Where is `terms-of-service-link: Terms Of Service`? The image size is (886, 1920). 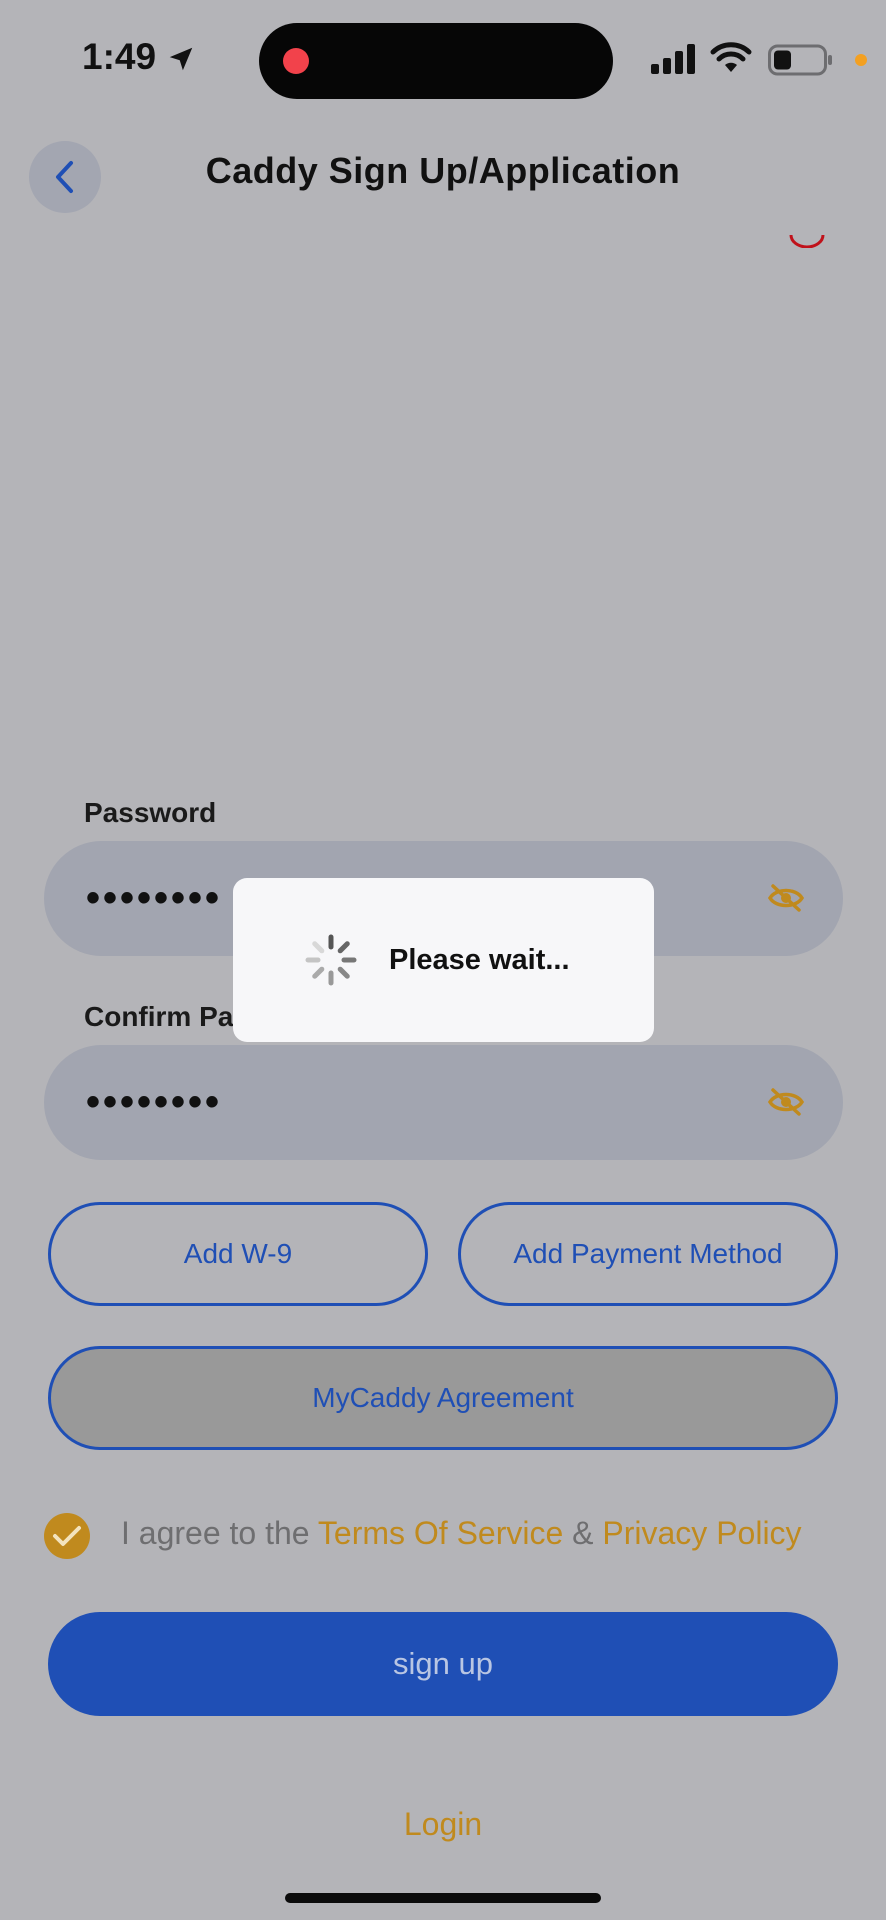 terms-of-service-link: Terms Of Service is located at coordinates (440, 1533).